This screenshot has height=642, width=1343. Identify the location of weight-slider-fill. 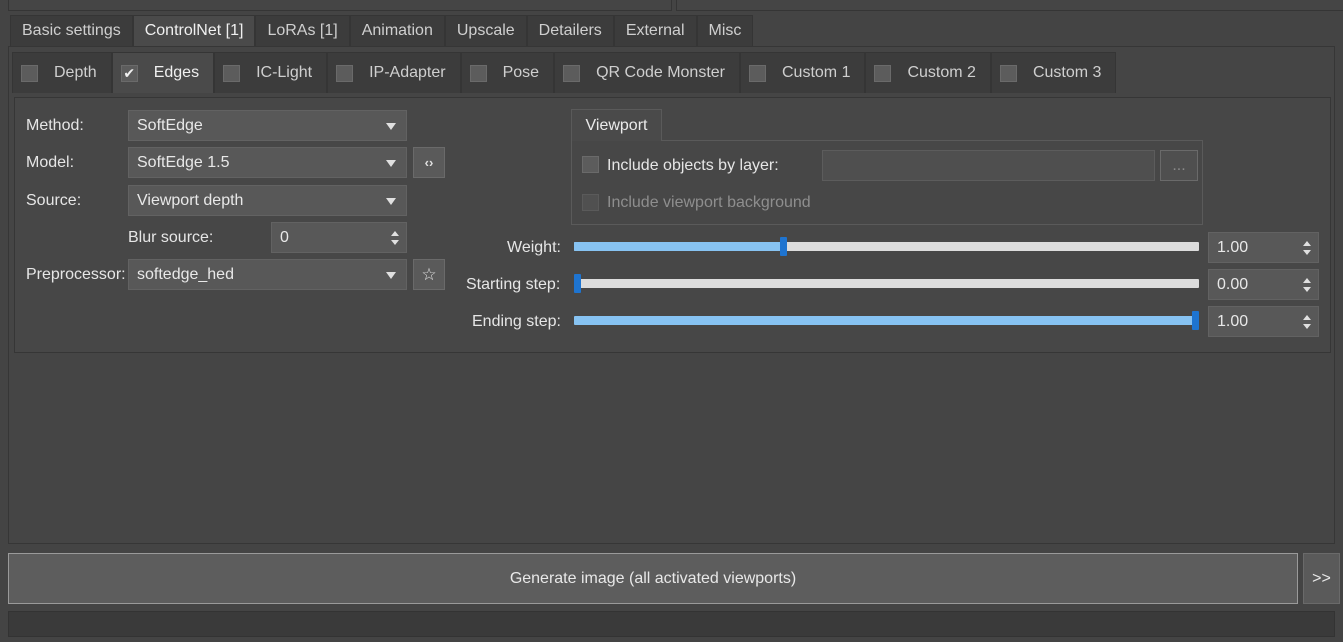
(678, 246).